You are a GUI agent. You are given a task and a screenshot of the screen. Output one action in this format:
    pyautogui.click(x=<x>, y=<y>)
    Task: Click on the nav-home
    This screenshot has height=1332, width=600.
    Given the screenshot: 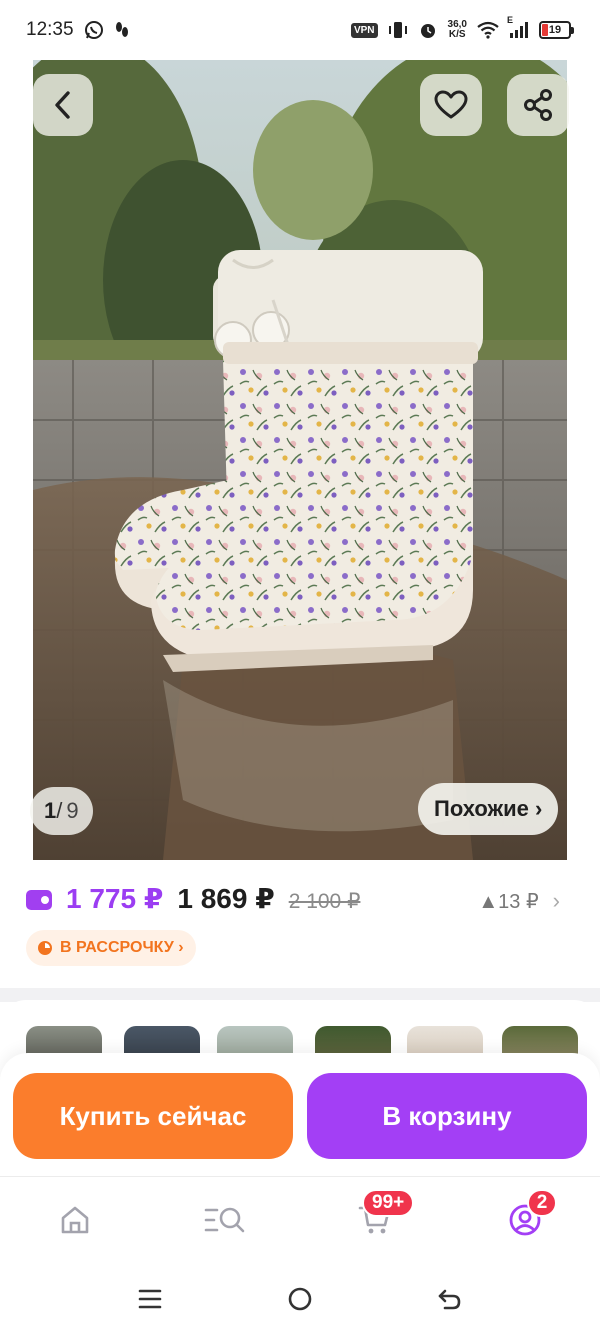 What is the action you would take?
    pyautogui.click(x=75, y=1220)
    